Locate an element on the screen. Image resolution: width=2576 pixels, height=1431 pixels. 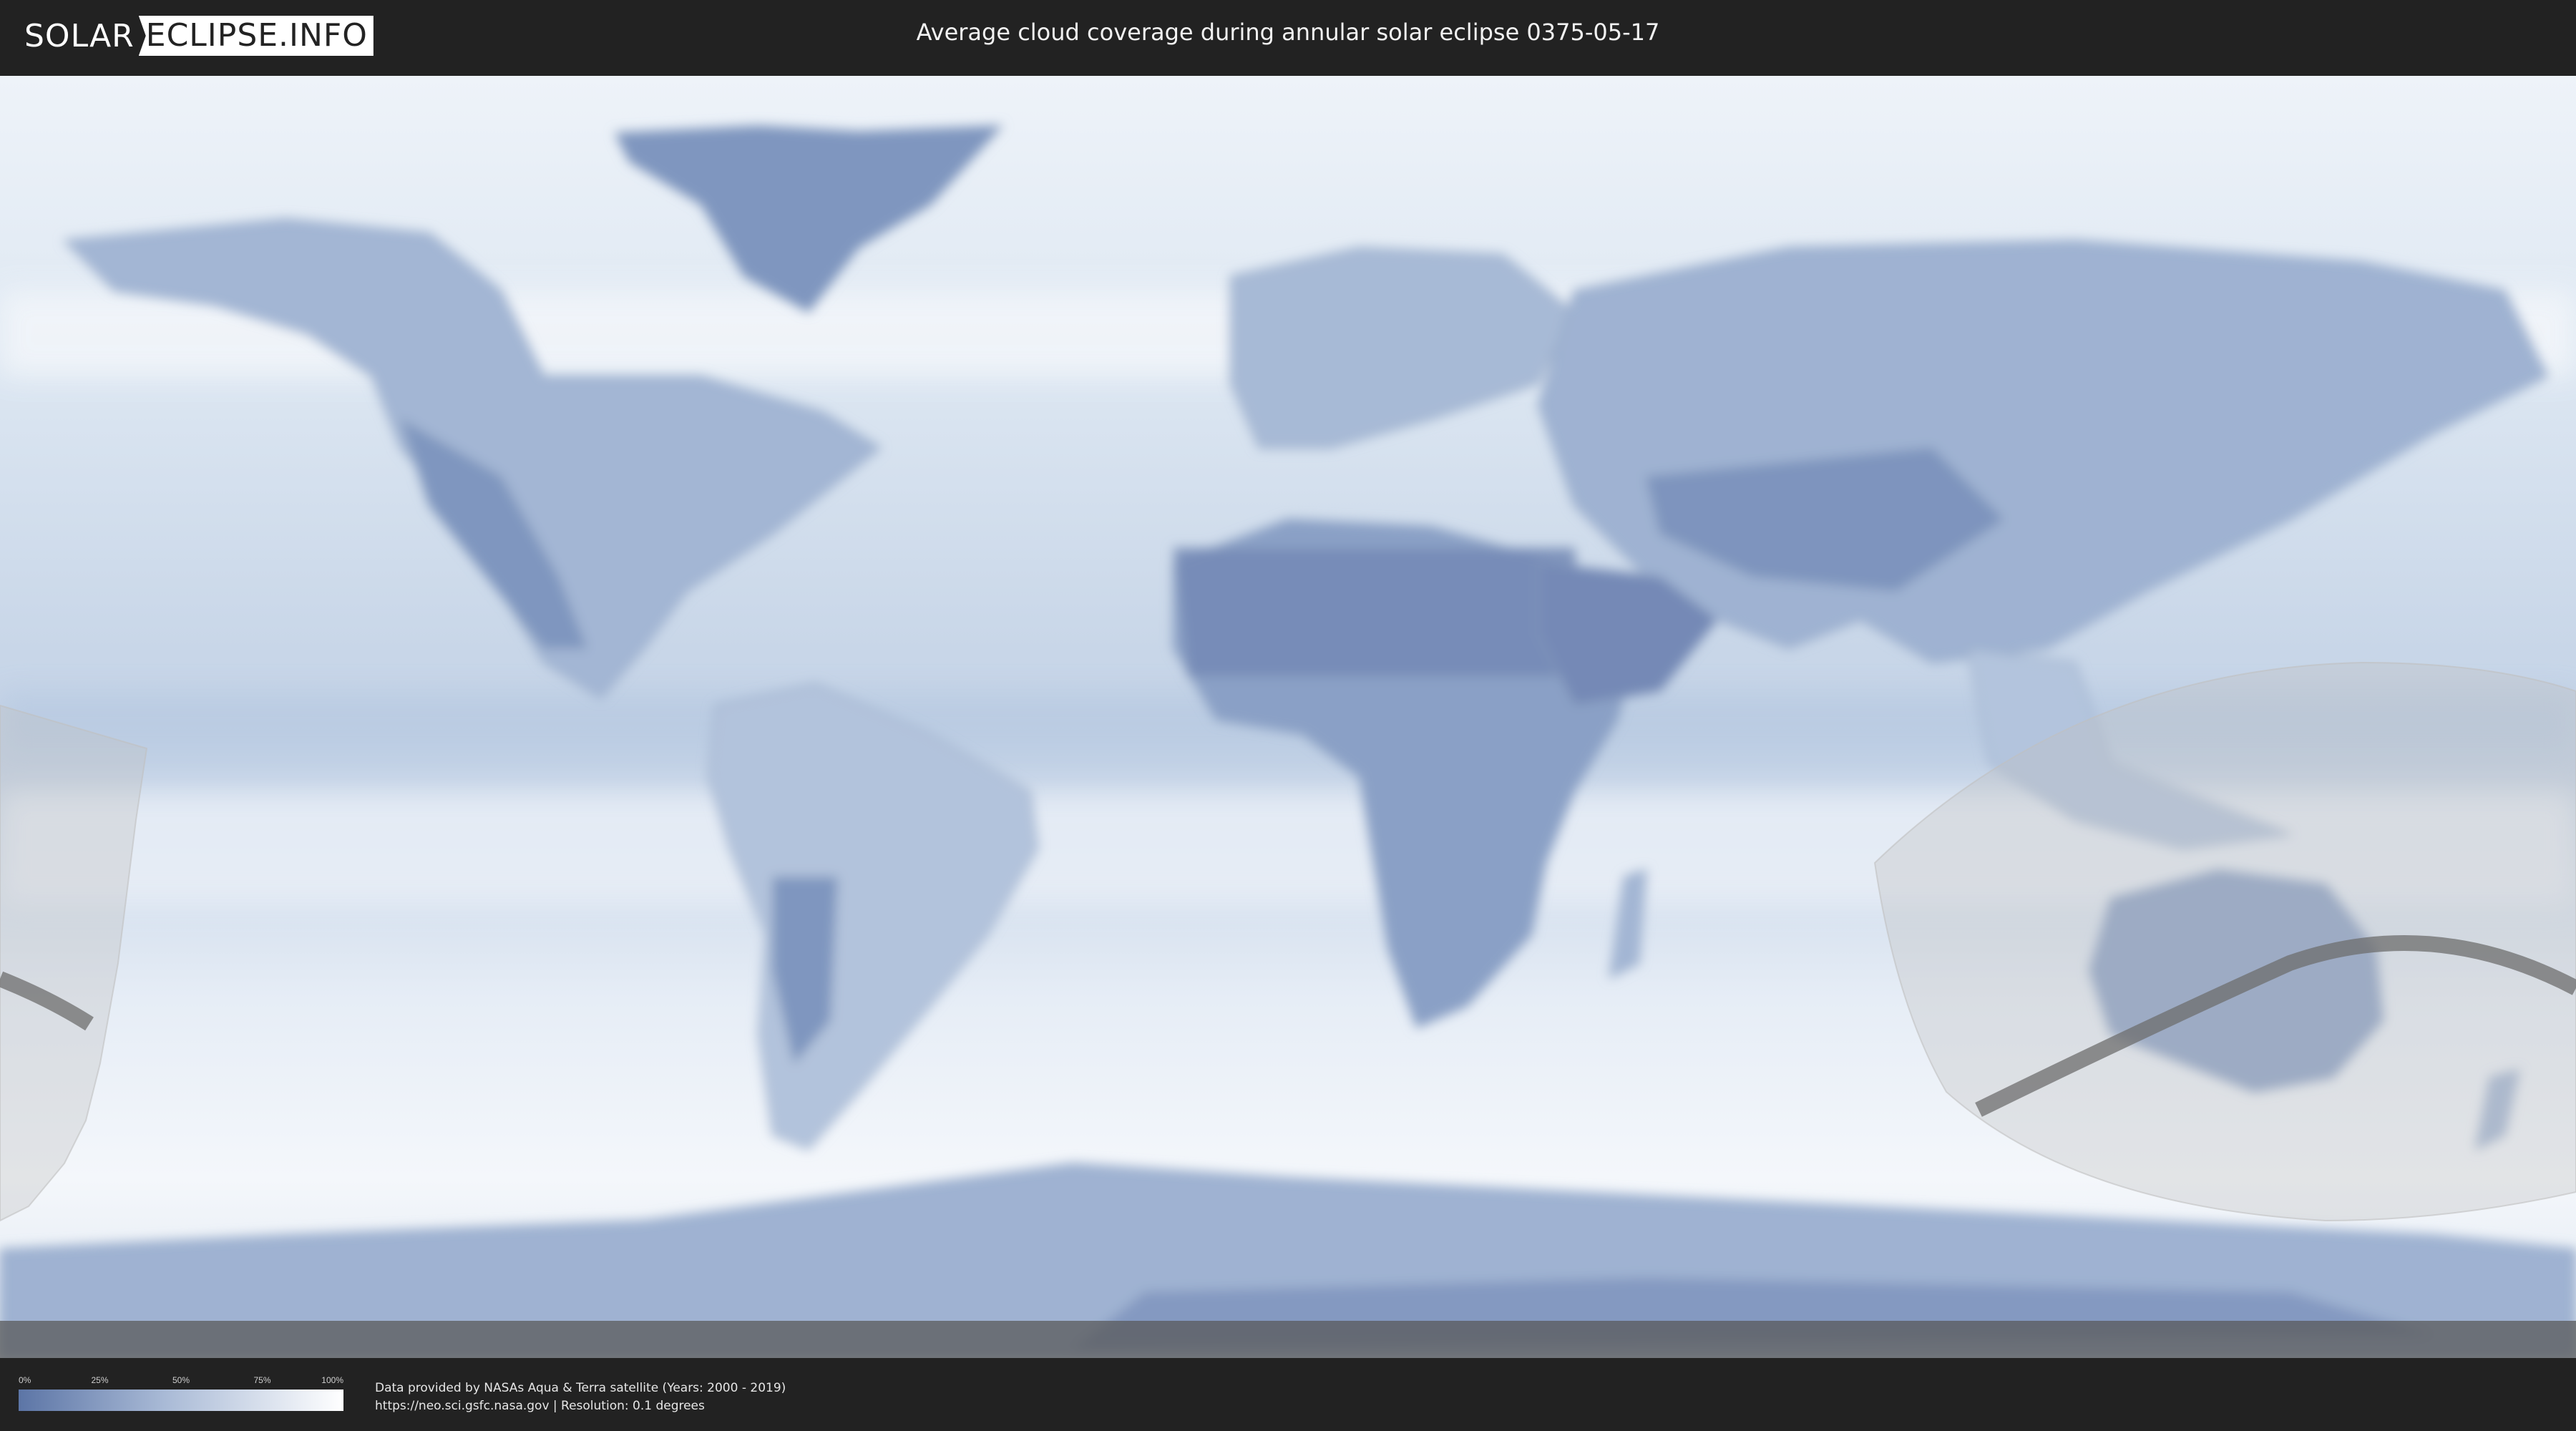
legend-tick: 50% is located at coordinates (181, 1380).